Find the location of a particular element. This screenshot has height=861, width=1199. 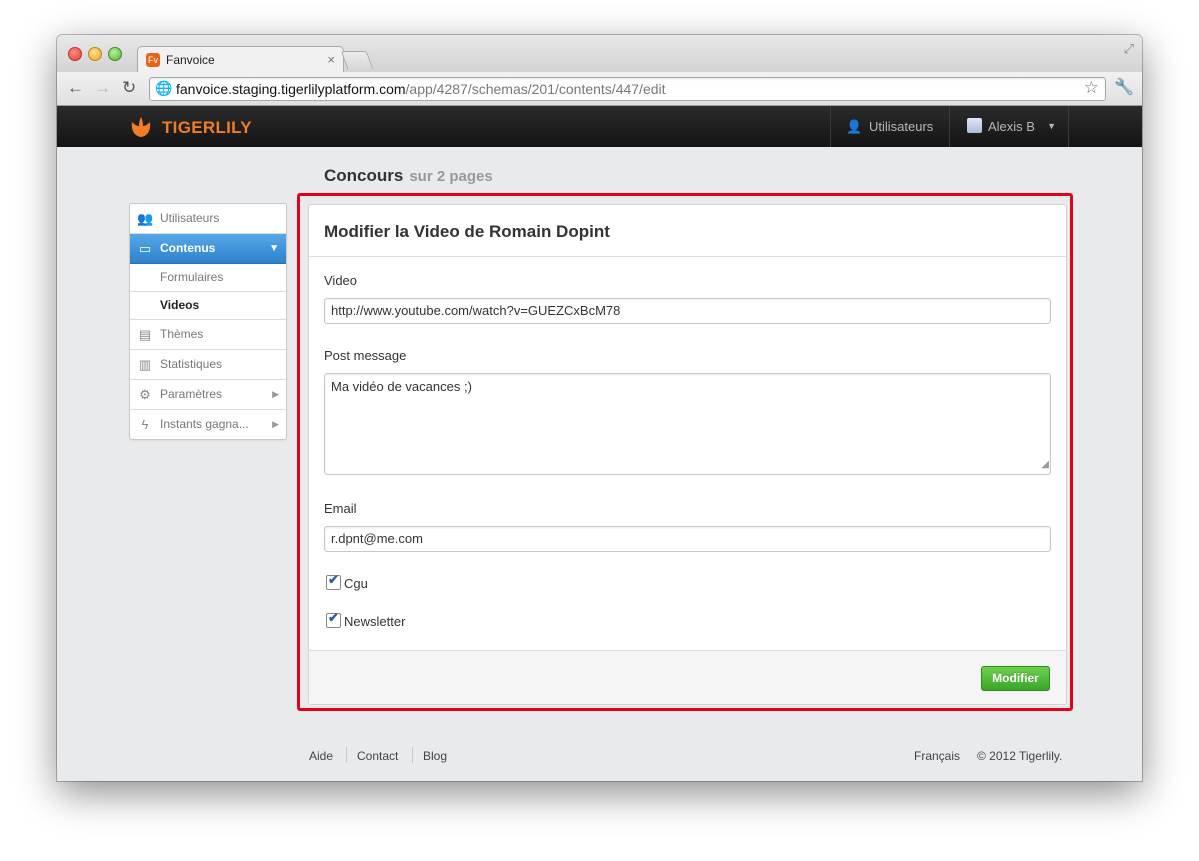

page-subtitle: sur 2 pages is located at coordinates (451, 176).